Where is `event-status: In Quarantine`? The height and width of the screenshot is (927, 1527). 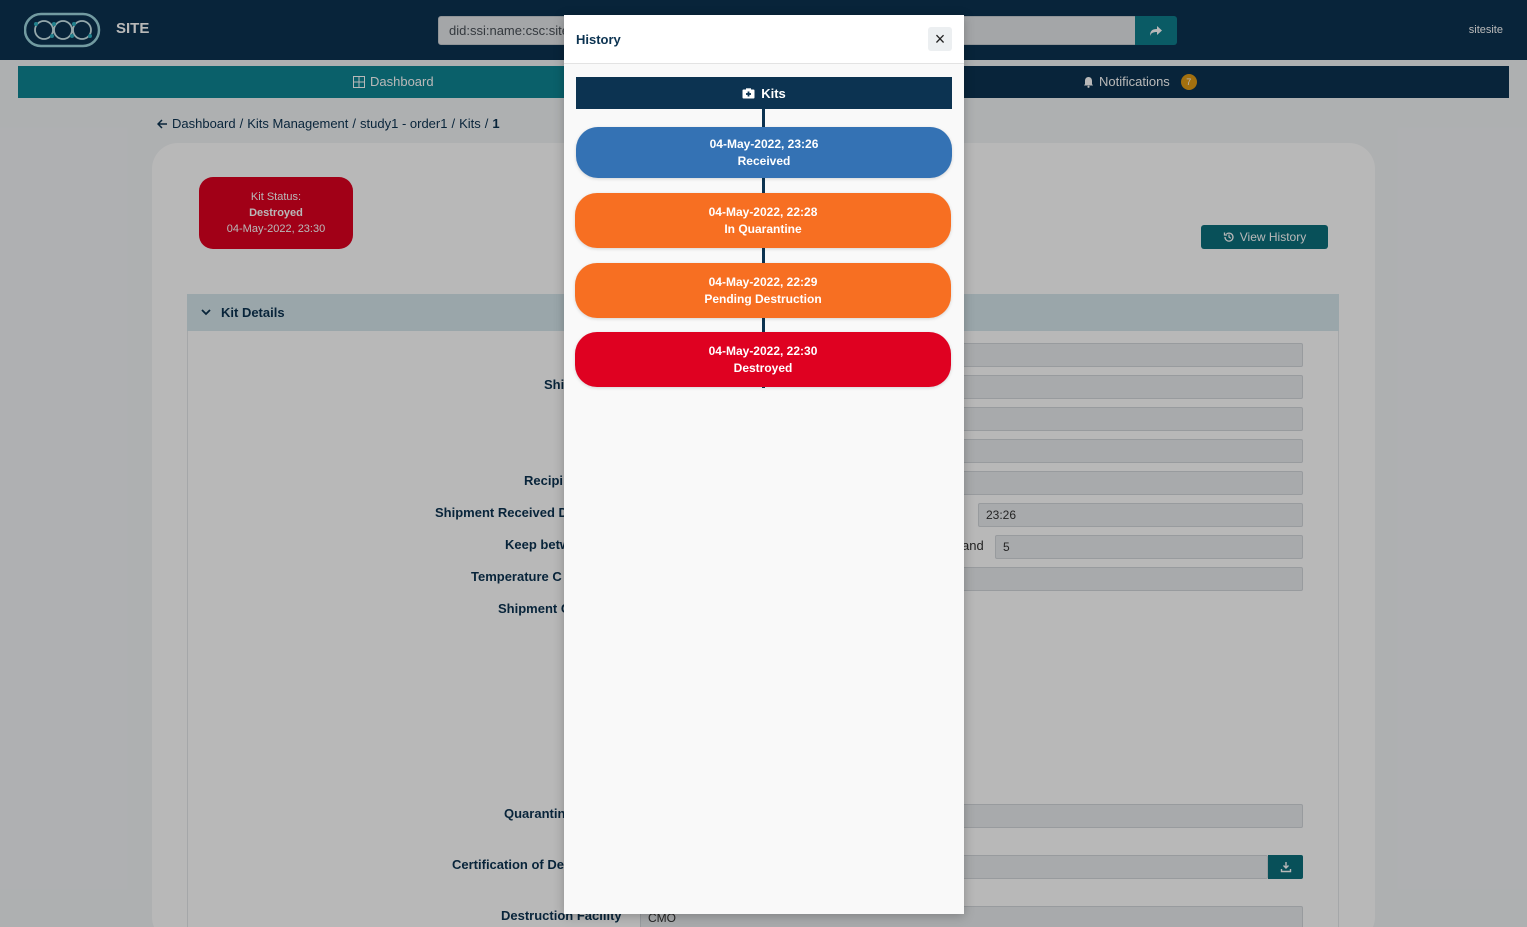 event-status: In Quarantine is located at coordinates (763, 228).